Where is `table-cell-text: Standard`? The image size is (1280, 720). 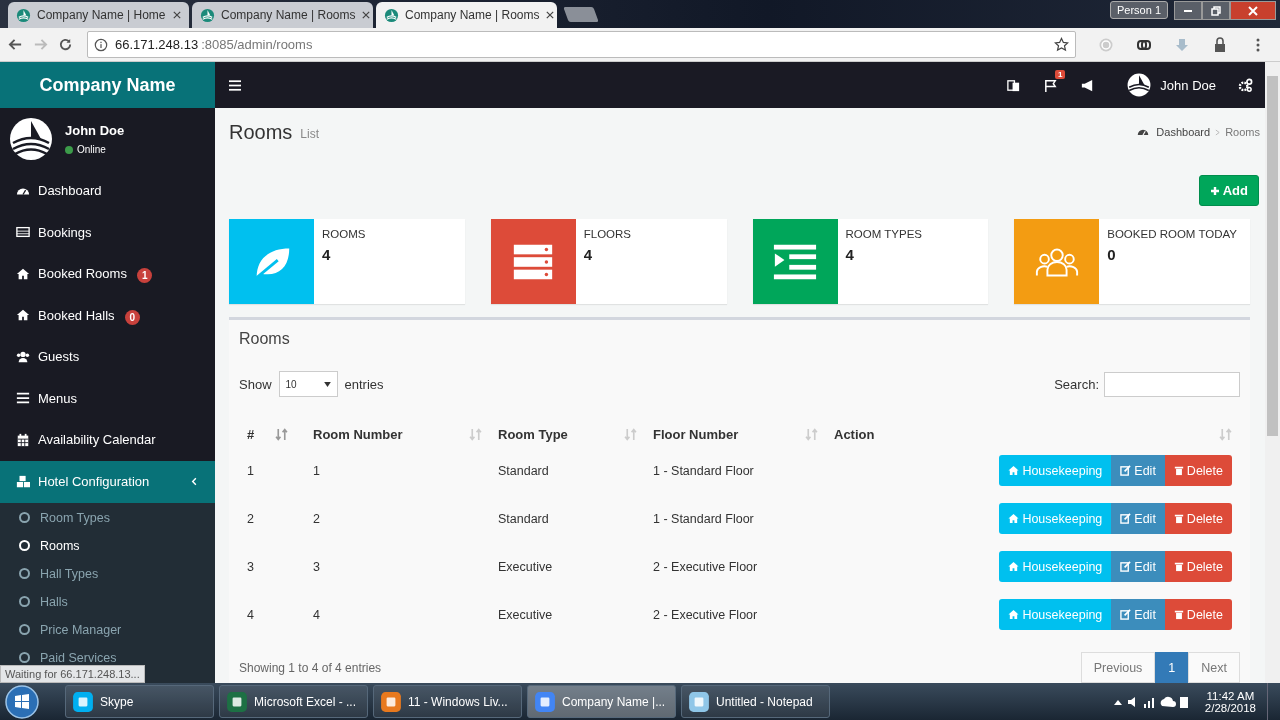
table-cell-text: Standard is located at coordinates (523, 519).